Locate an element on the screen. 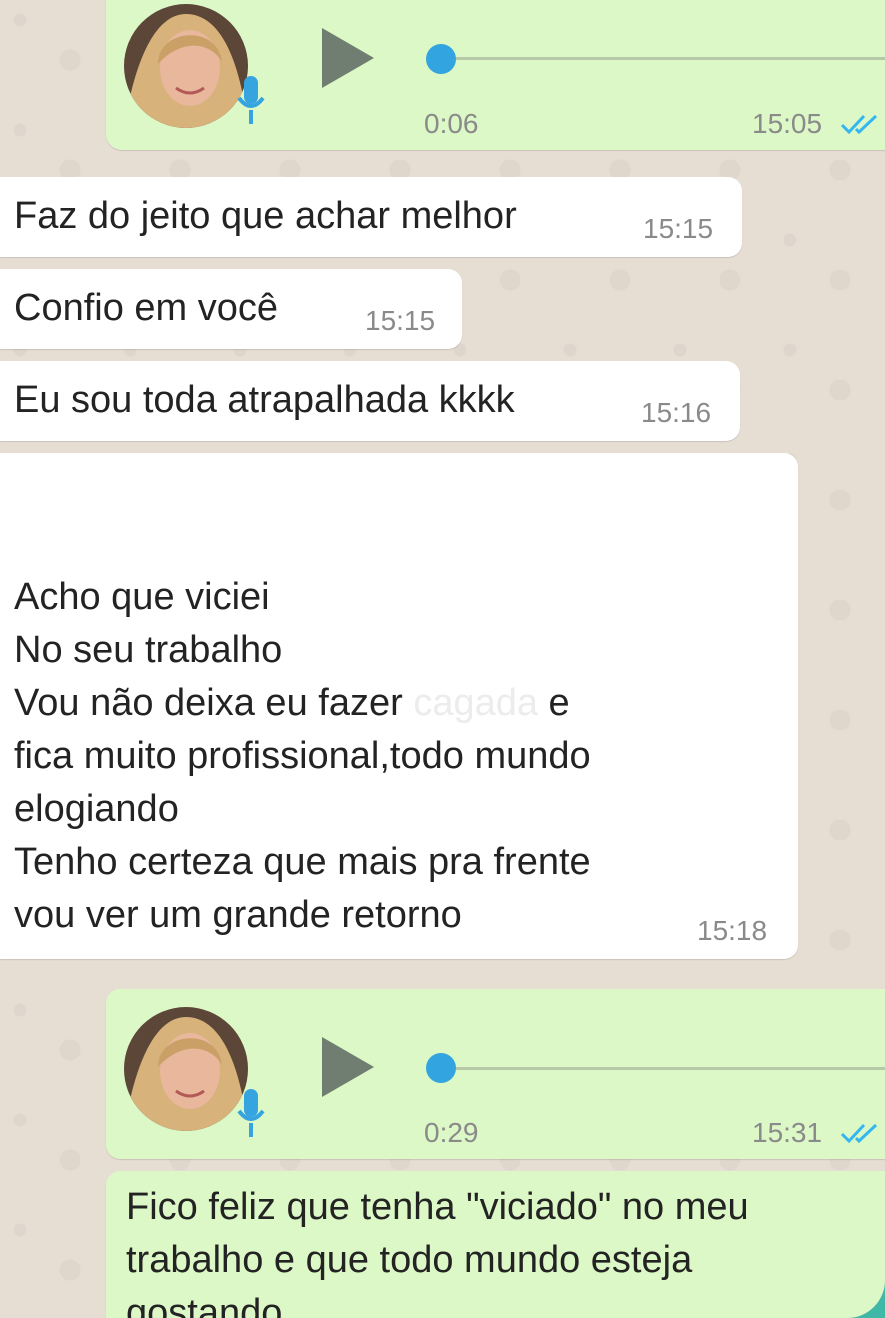 Image resolution: width=885 pixels, height=1318 pixels. message-line: Tenho certeza que mais pra frente is located at coordinates (302, 862).